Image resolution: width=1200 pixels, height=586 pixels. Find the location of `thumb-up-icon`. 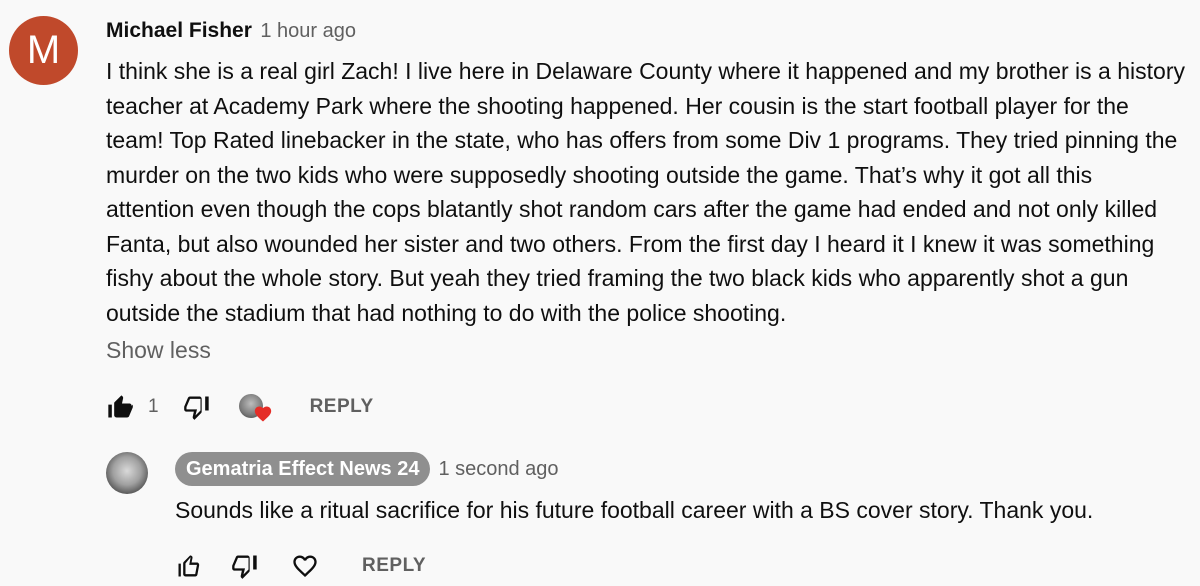

thumb-up-icon is located at coordinates (189, 566).